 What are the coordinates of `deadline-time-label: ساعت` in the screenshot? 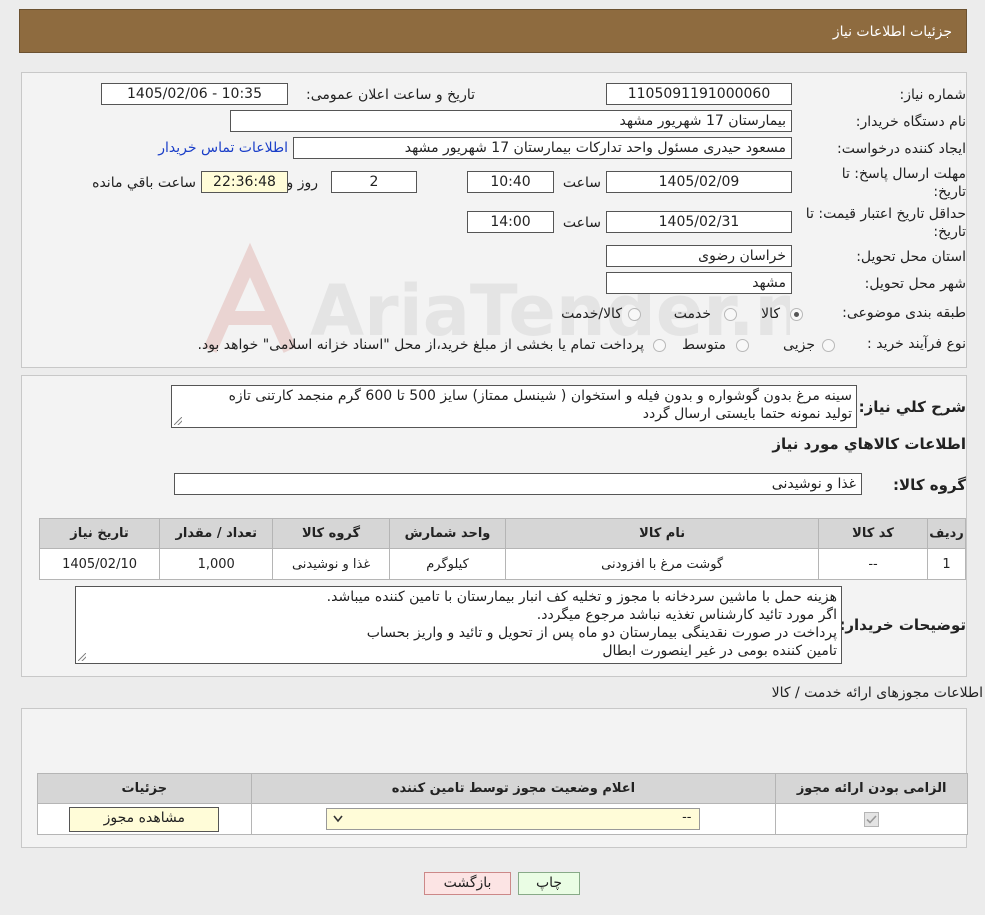 It's located at (581, 183).